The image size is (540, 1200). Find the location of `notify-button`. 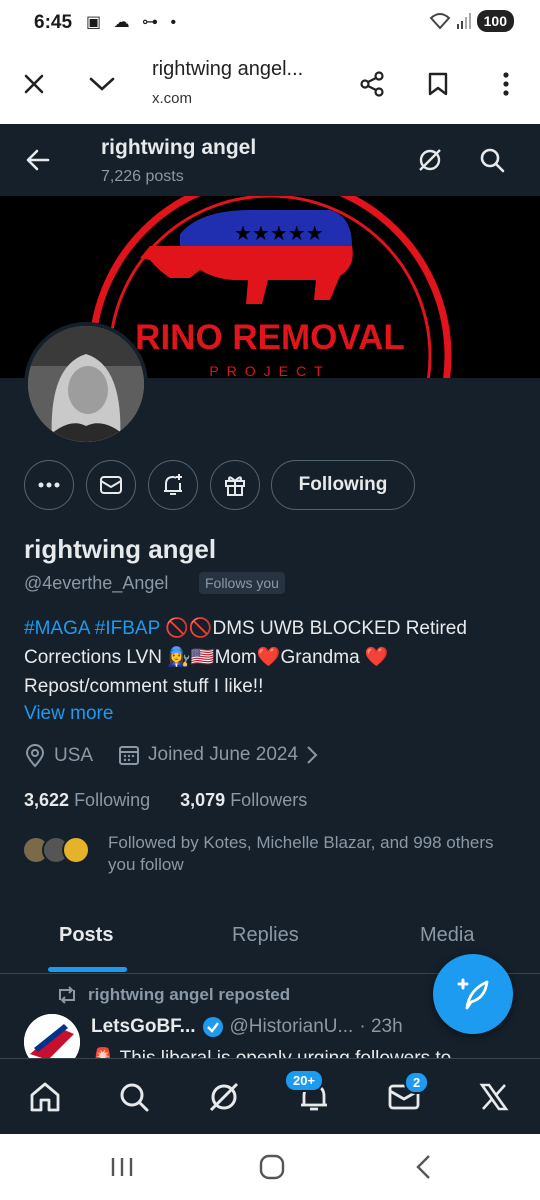

notify-button is located at coordinates (173, 485).